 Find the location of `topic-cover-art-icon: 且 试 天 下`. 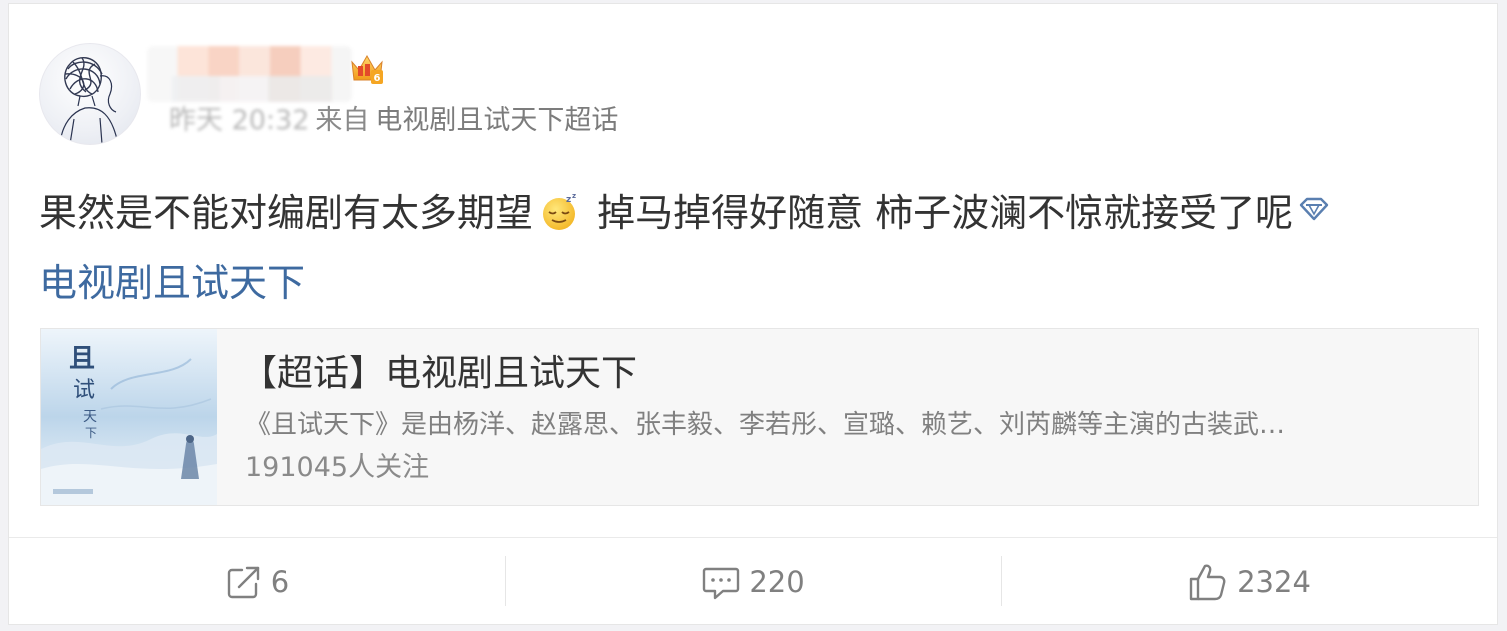

topic-cover-art-icon: 且 试 天 下 is located at coordinates (129, 417).